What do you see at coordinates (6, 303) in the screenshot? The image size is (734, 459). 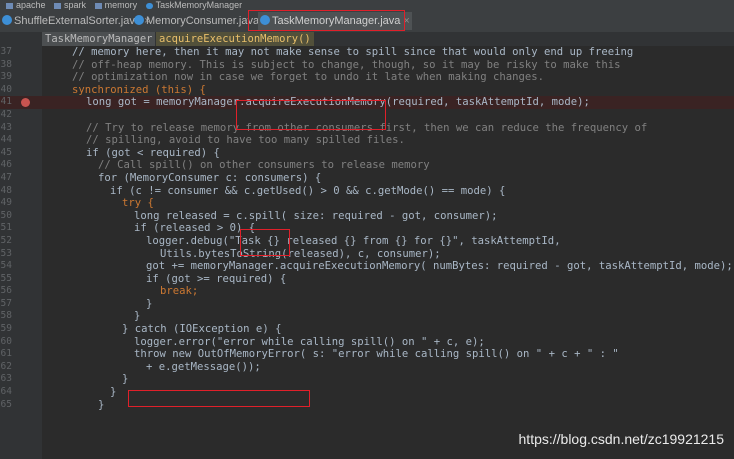 I see `line-number: 57` at bounding box center [6, 303].